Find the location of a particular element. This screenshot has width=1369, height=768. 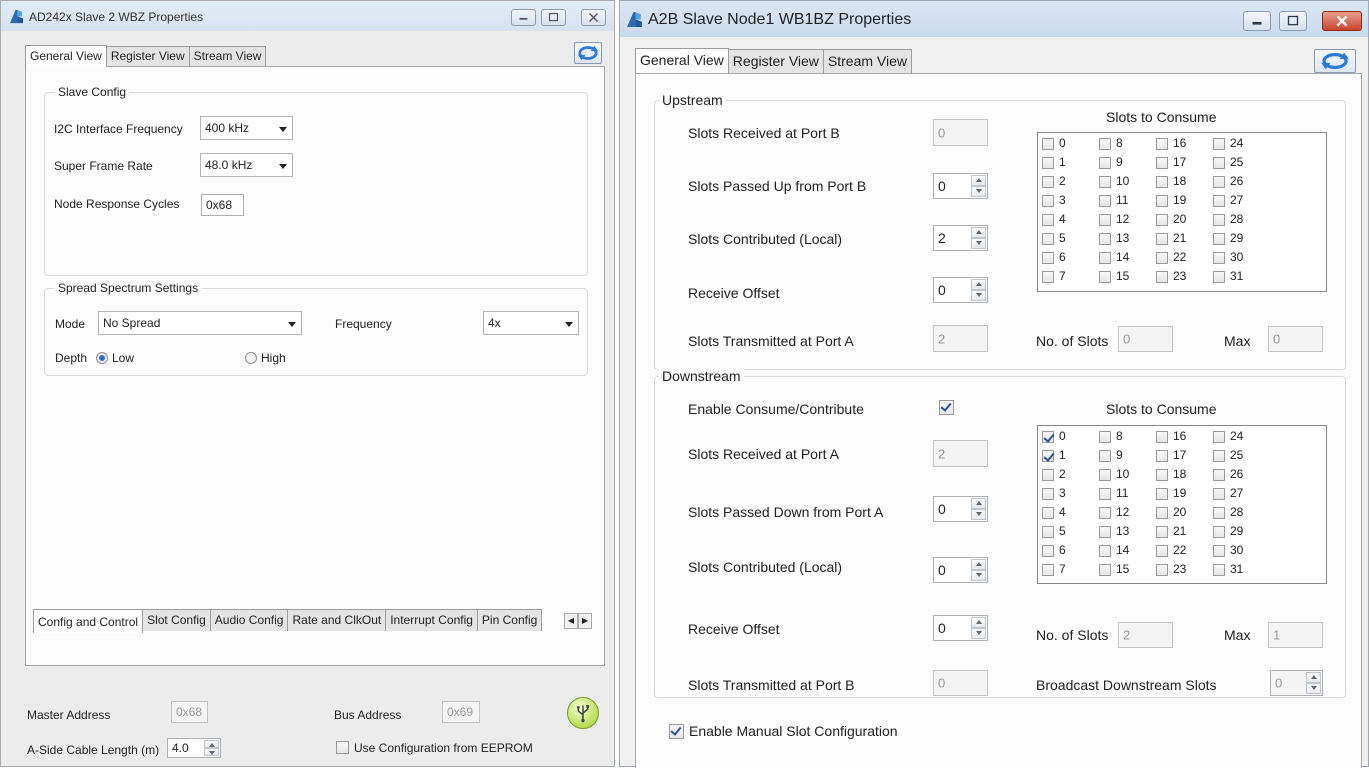

usb-connect-button is located at coordinates (583, 713).